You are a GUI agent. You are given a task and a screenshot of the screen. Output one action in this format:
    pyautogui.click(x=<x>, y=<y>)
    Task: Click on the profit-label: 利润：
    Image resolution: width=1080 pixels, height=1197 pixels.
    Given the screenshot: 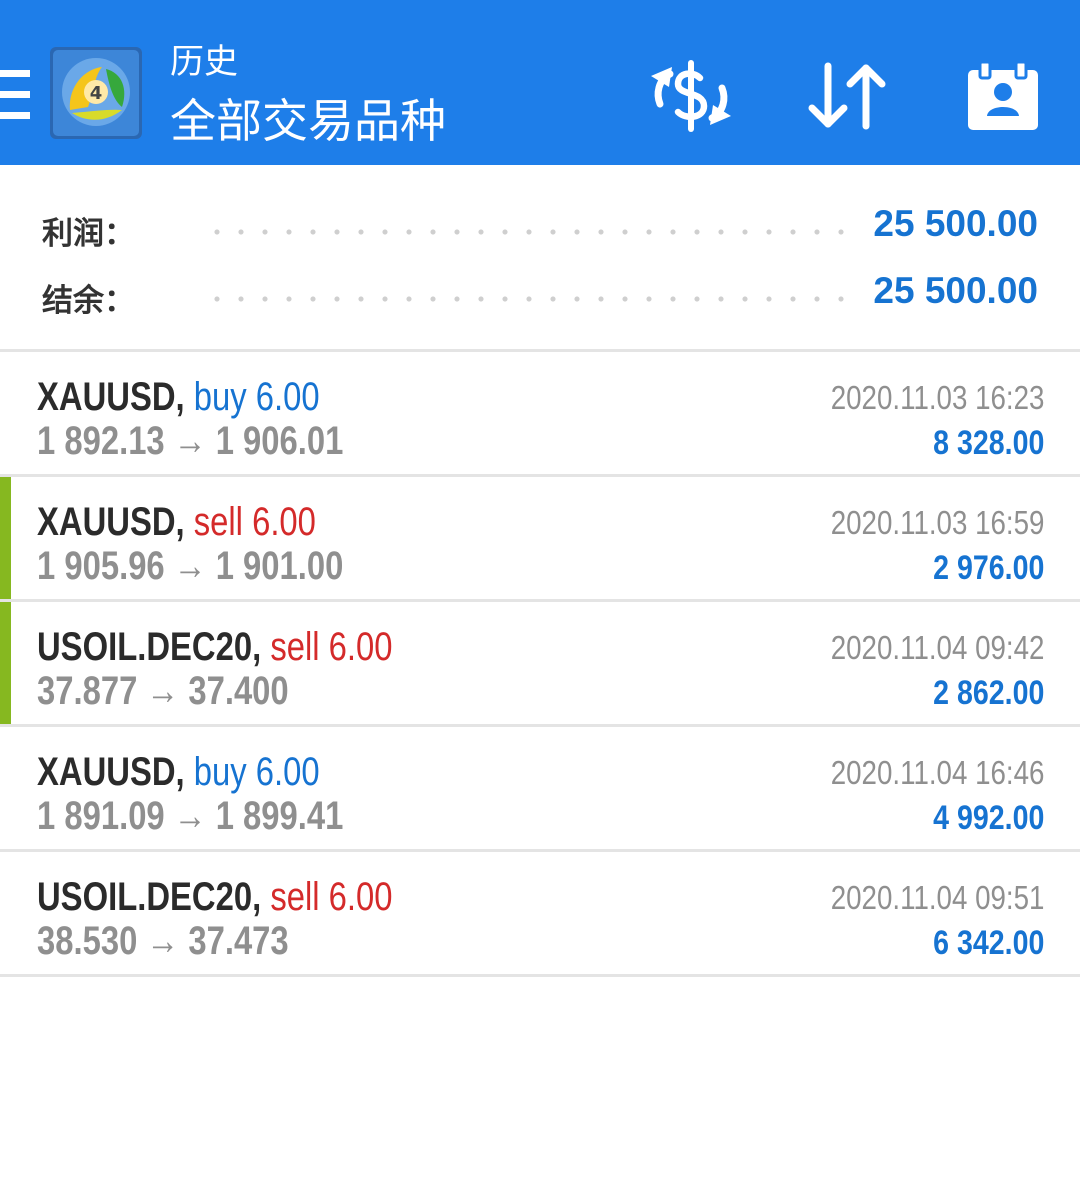 What is the action you would take?
    pyautogui.click(x=88, y=234)
    